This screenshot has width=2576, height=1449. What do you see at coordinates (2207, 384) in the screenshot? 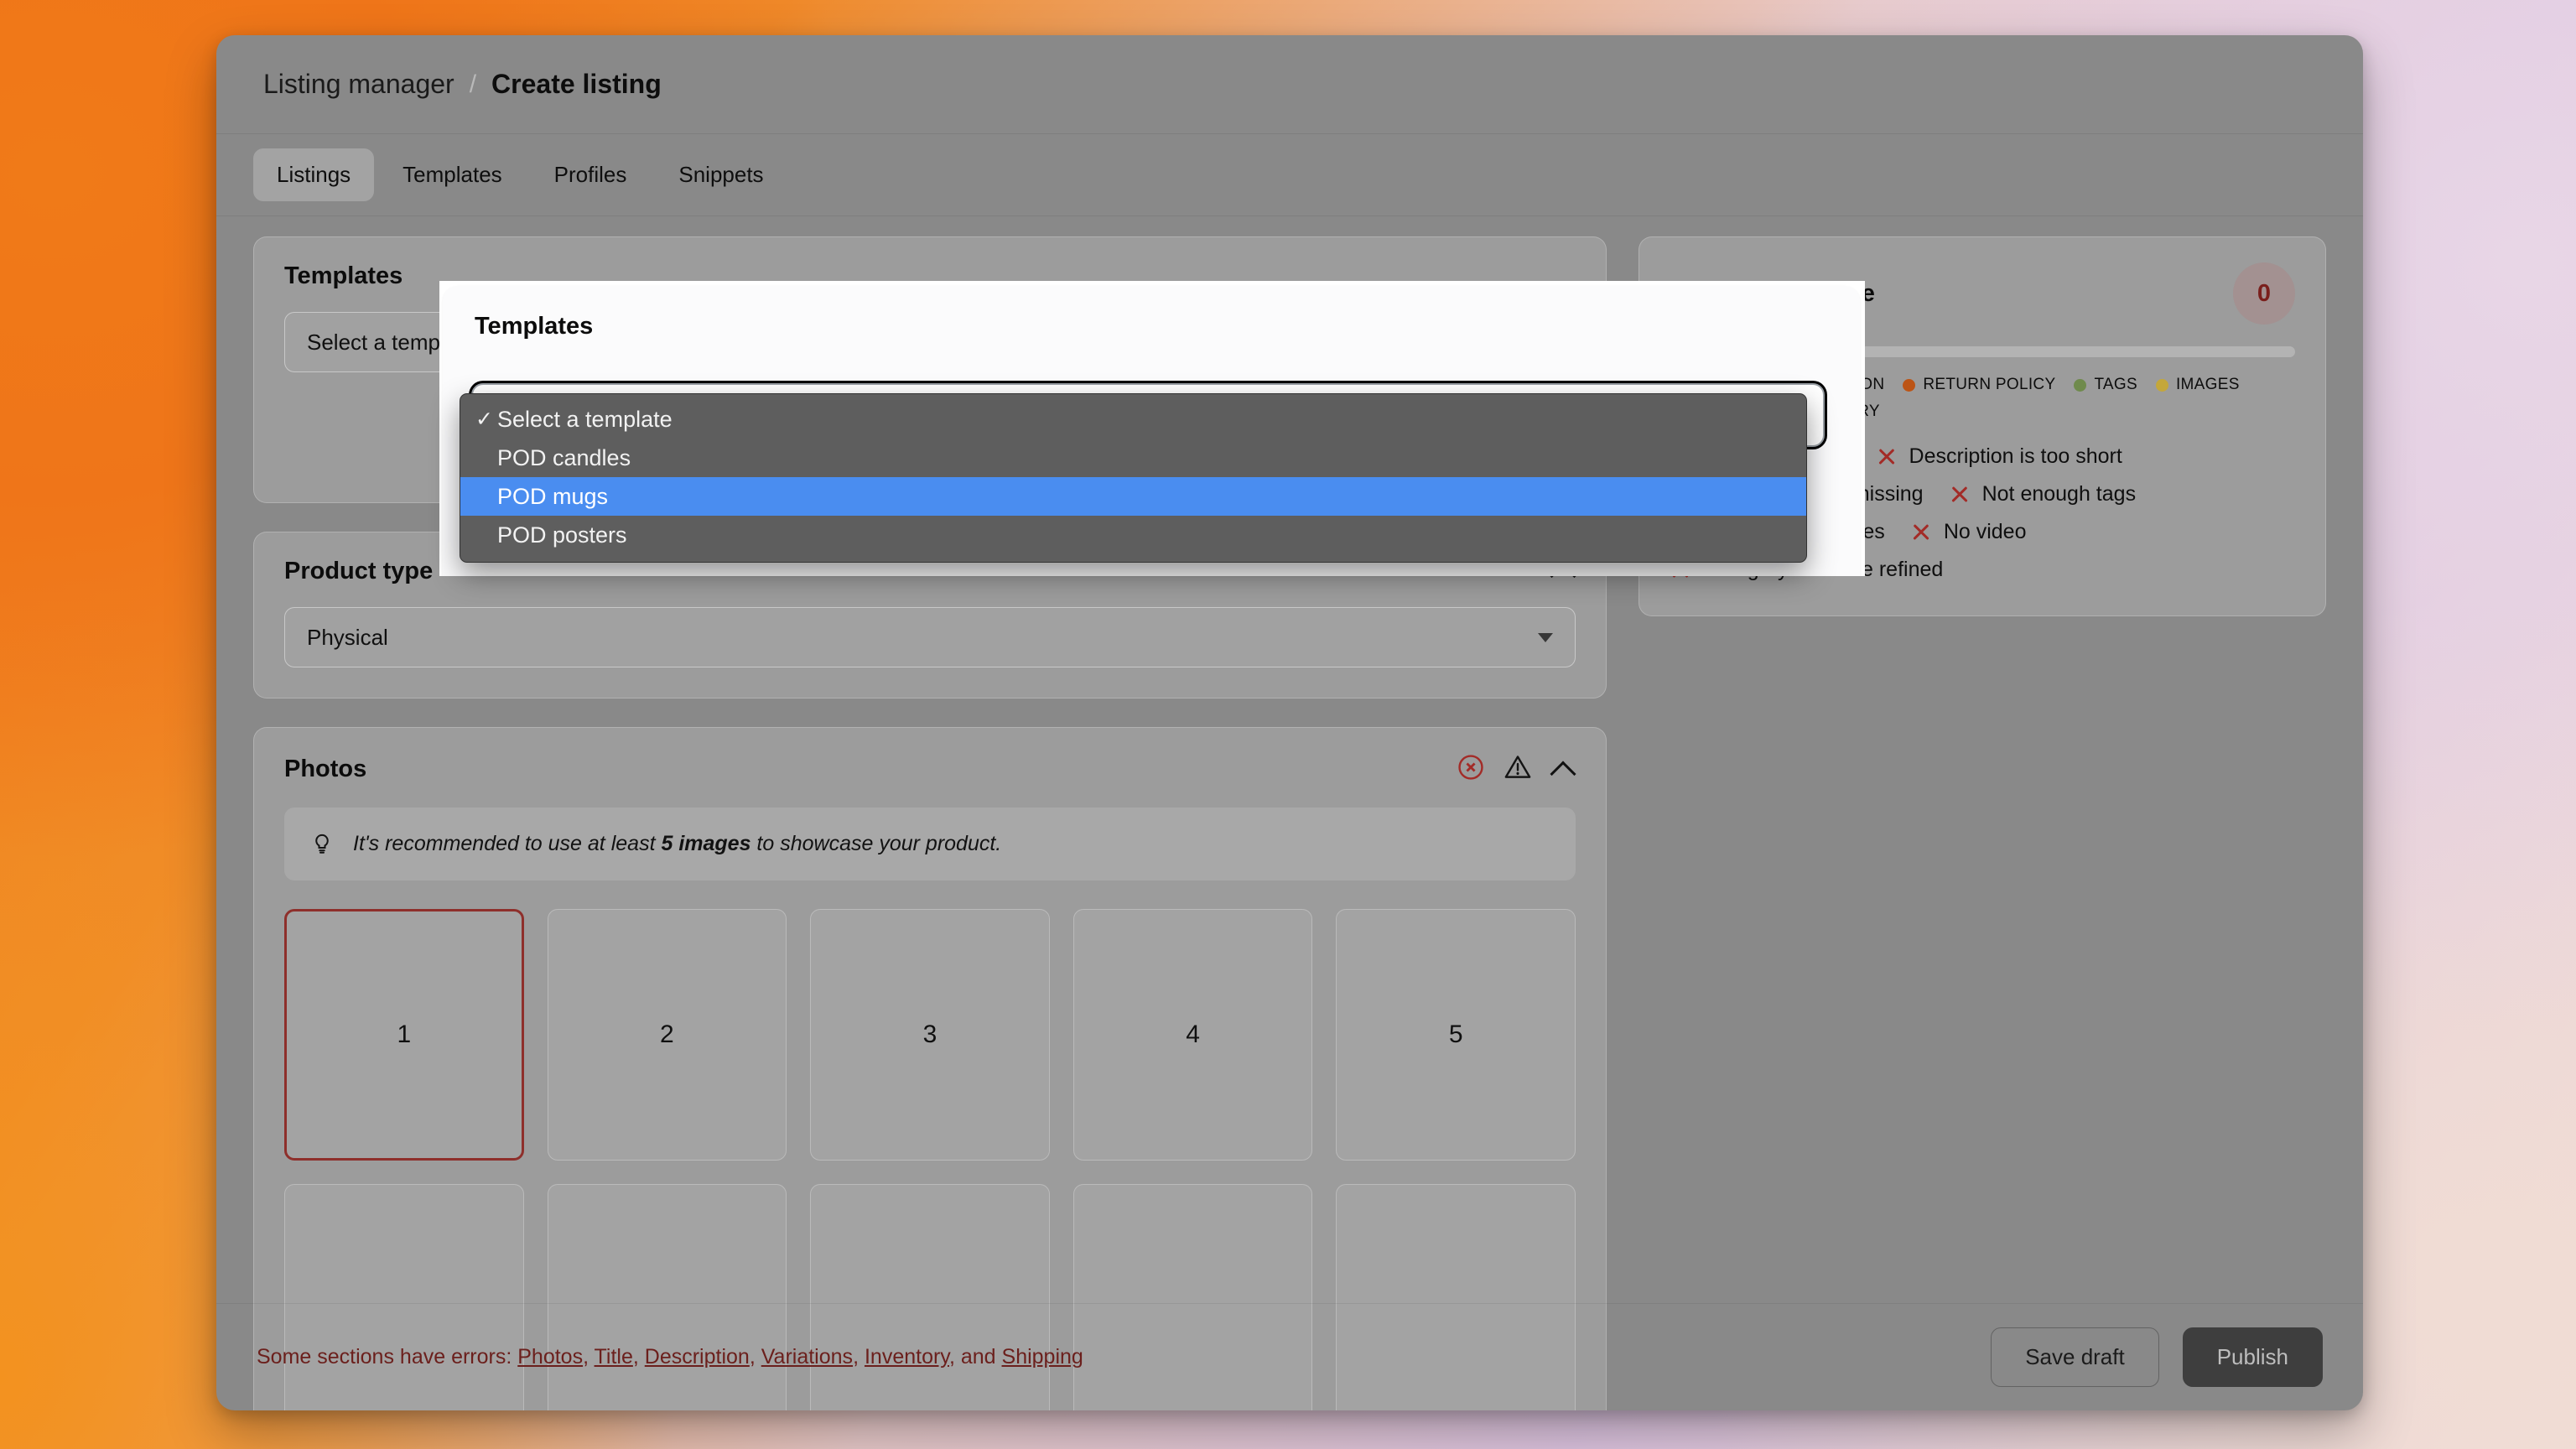
I see `legend-label: IMAGES` at bounding box center [2207, 384].